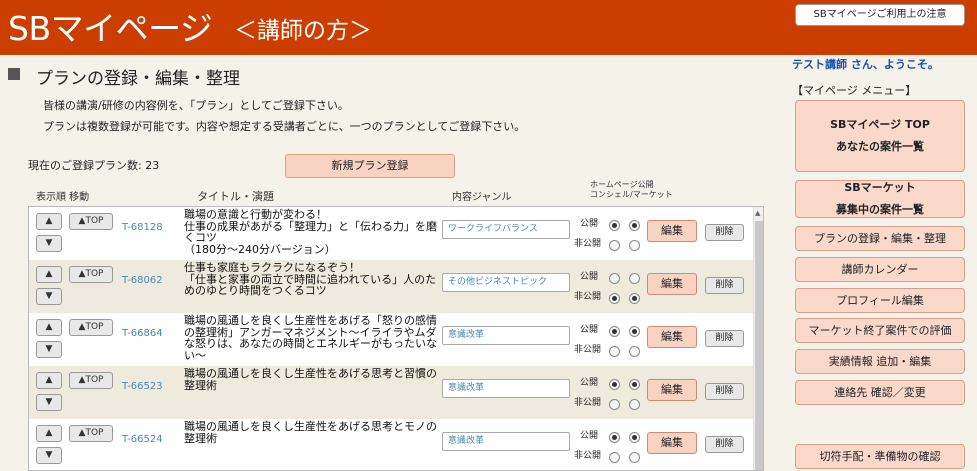  I want to click on page-title: プランの登録・編集・整理, so click(138, 79).